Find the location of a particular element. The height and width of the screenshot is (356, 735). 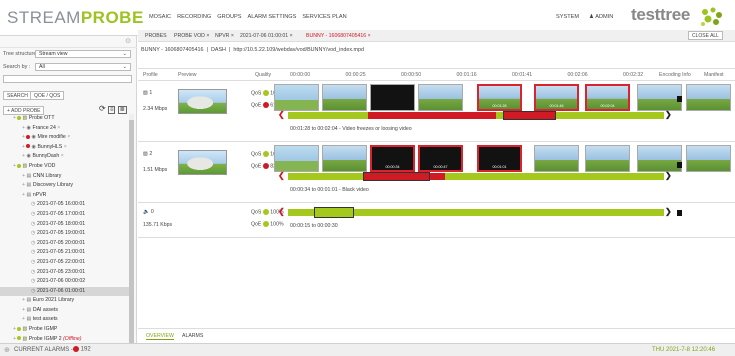

current-alarms-label: CURRENT ALARMS - is located at coordinates (43, 350).